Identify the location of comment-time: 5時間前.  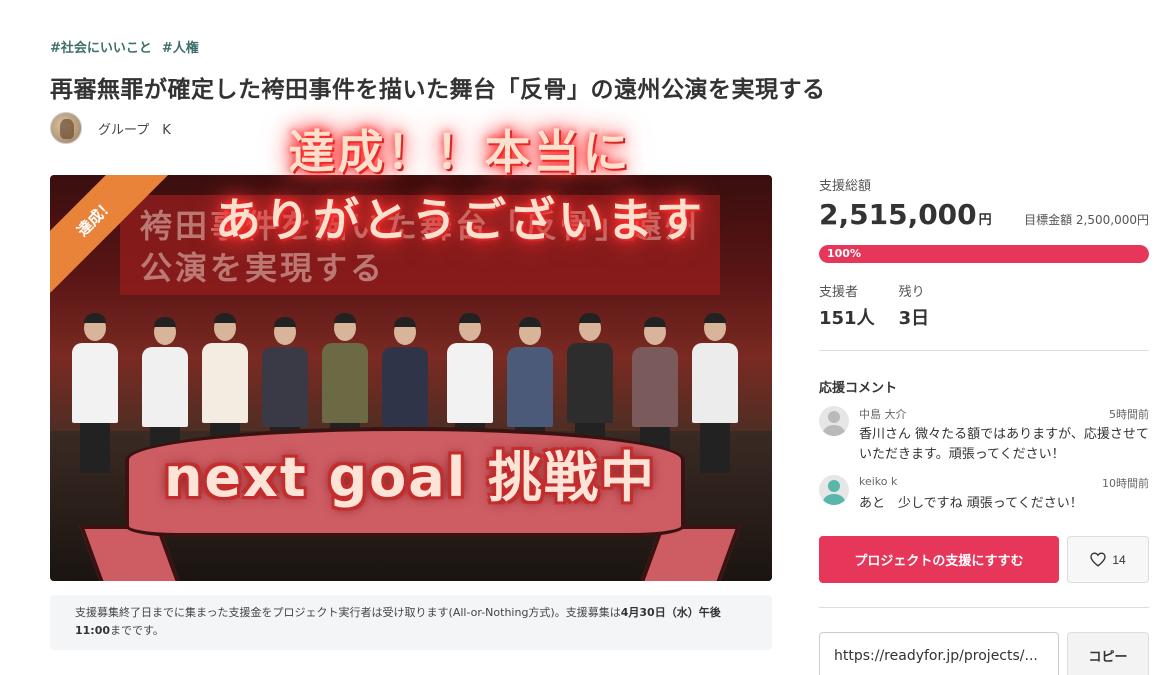
(1129, 414).